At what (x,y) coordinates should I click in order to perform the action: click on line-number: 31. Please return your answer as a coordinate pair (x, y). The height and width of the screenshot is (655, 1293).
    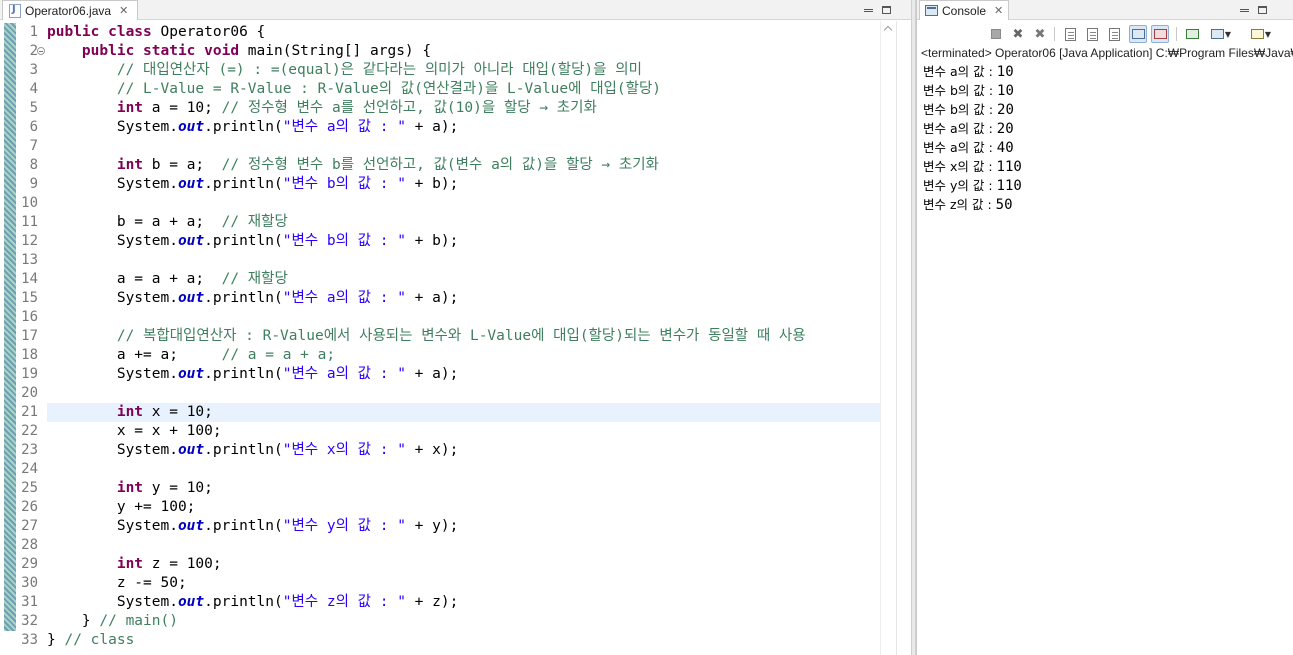
    Looking at the image, I should click on (29, 602).